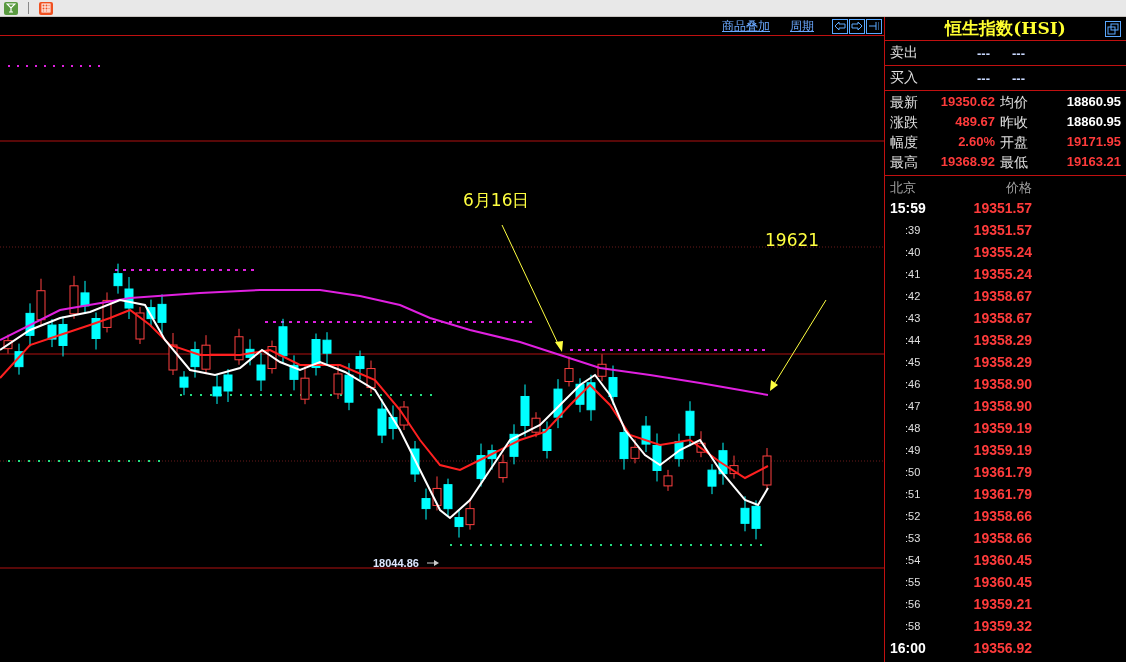 The width and height of the screenshot is (1126, 662). What do you see at coordinates (913, 582) in the screenshot?
I see `tick-time: :55` at bounding box center [913, 582].